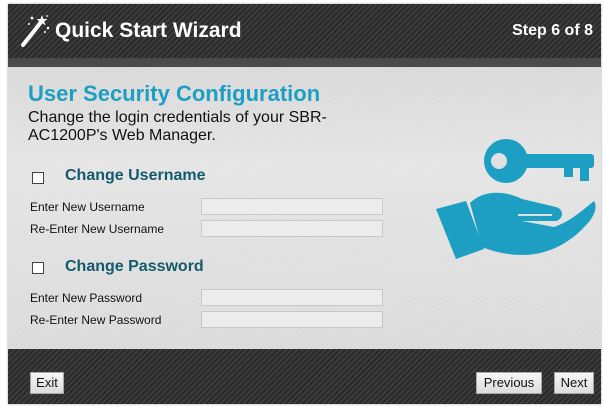 This screenshot has width=603, height=407. Describe the element at coordinates (87, 207) in the screenshot. I see `new-username-label: Enter New Username` at that location.